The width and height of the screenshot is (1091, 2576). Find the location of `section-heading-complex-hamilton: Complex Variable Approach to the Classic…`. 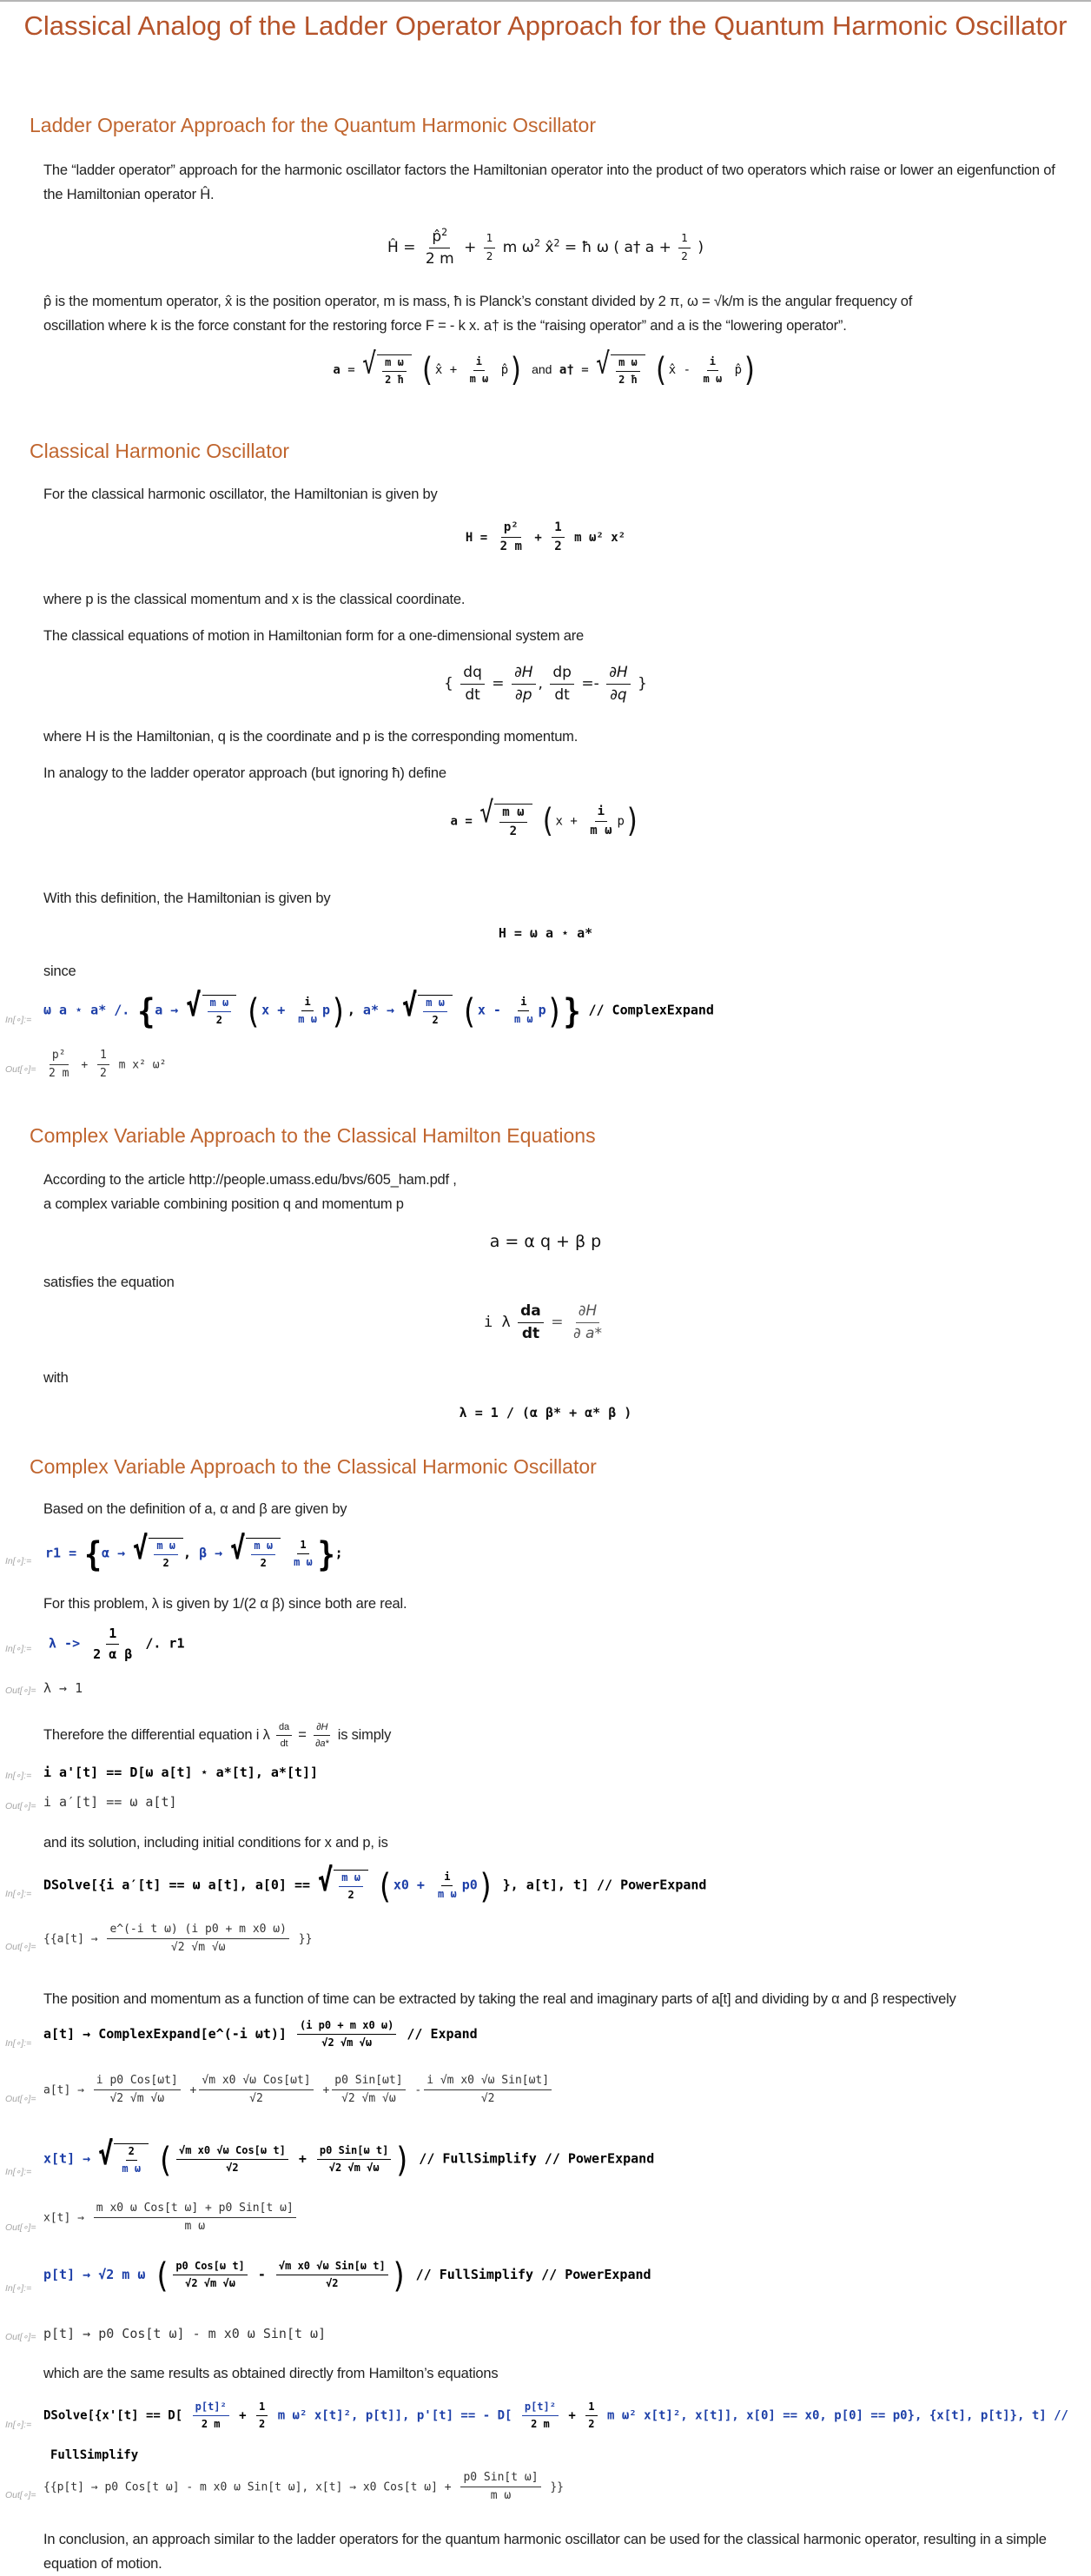

section-heading-complex-hamilton: Complex Variable Approach to the Classic… is located at coordinates (313, 1135).